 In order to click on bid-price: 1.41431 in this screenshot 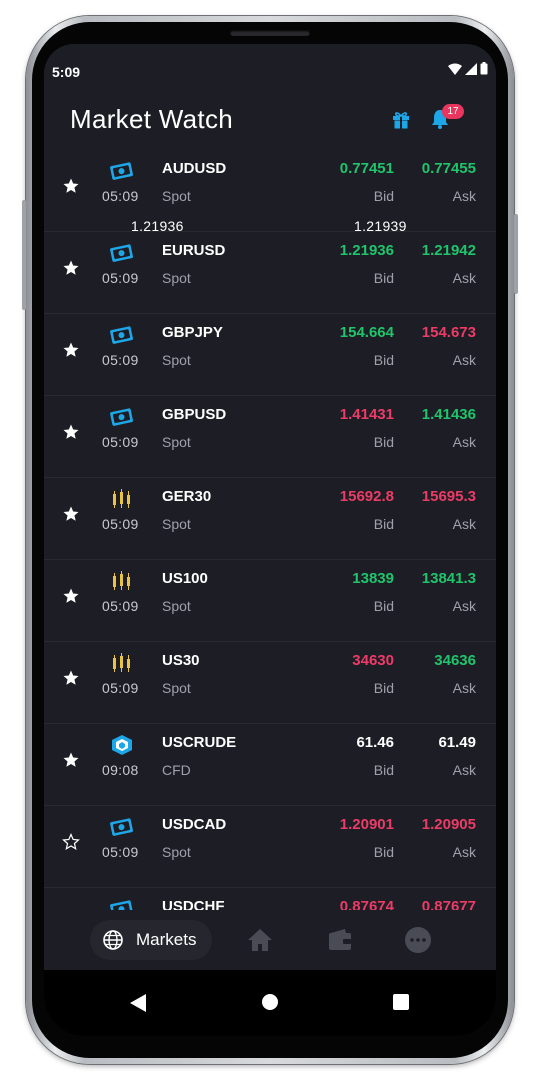, I will do `click(367, 414)`.